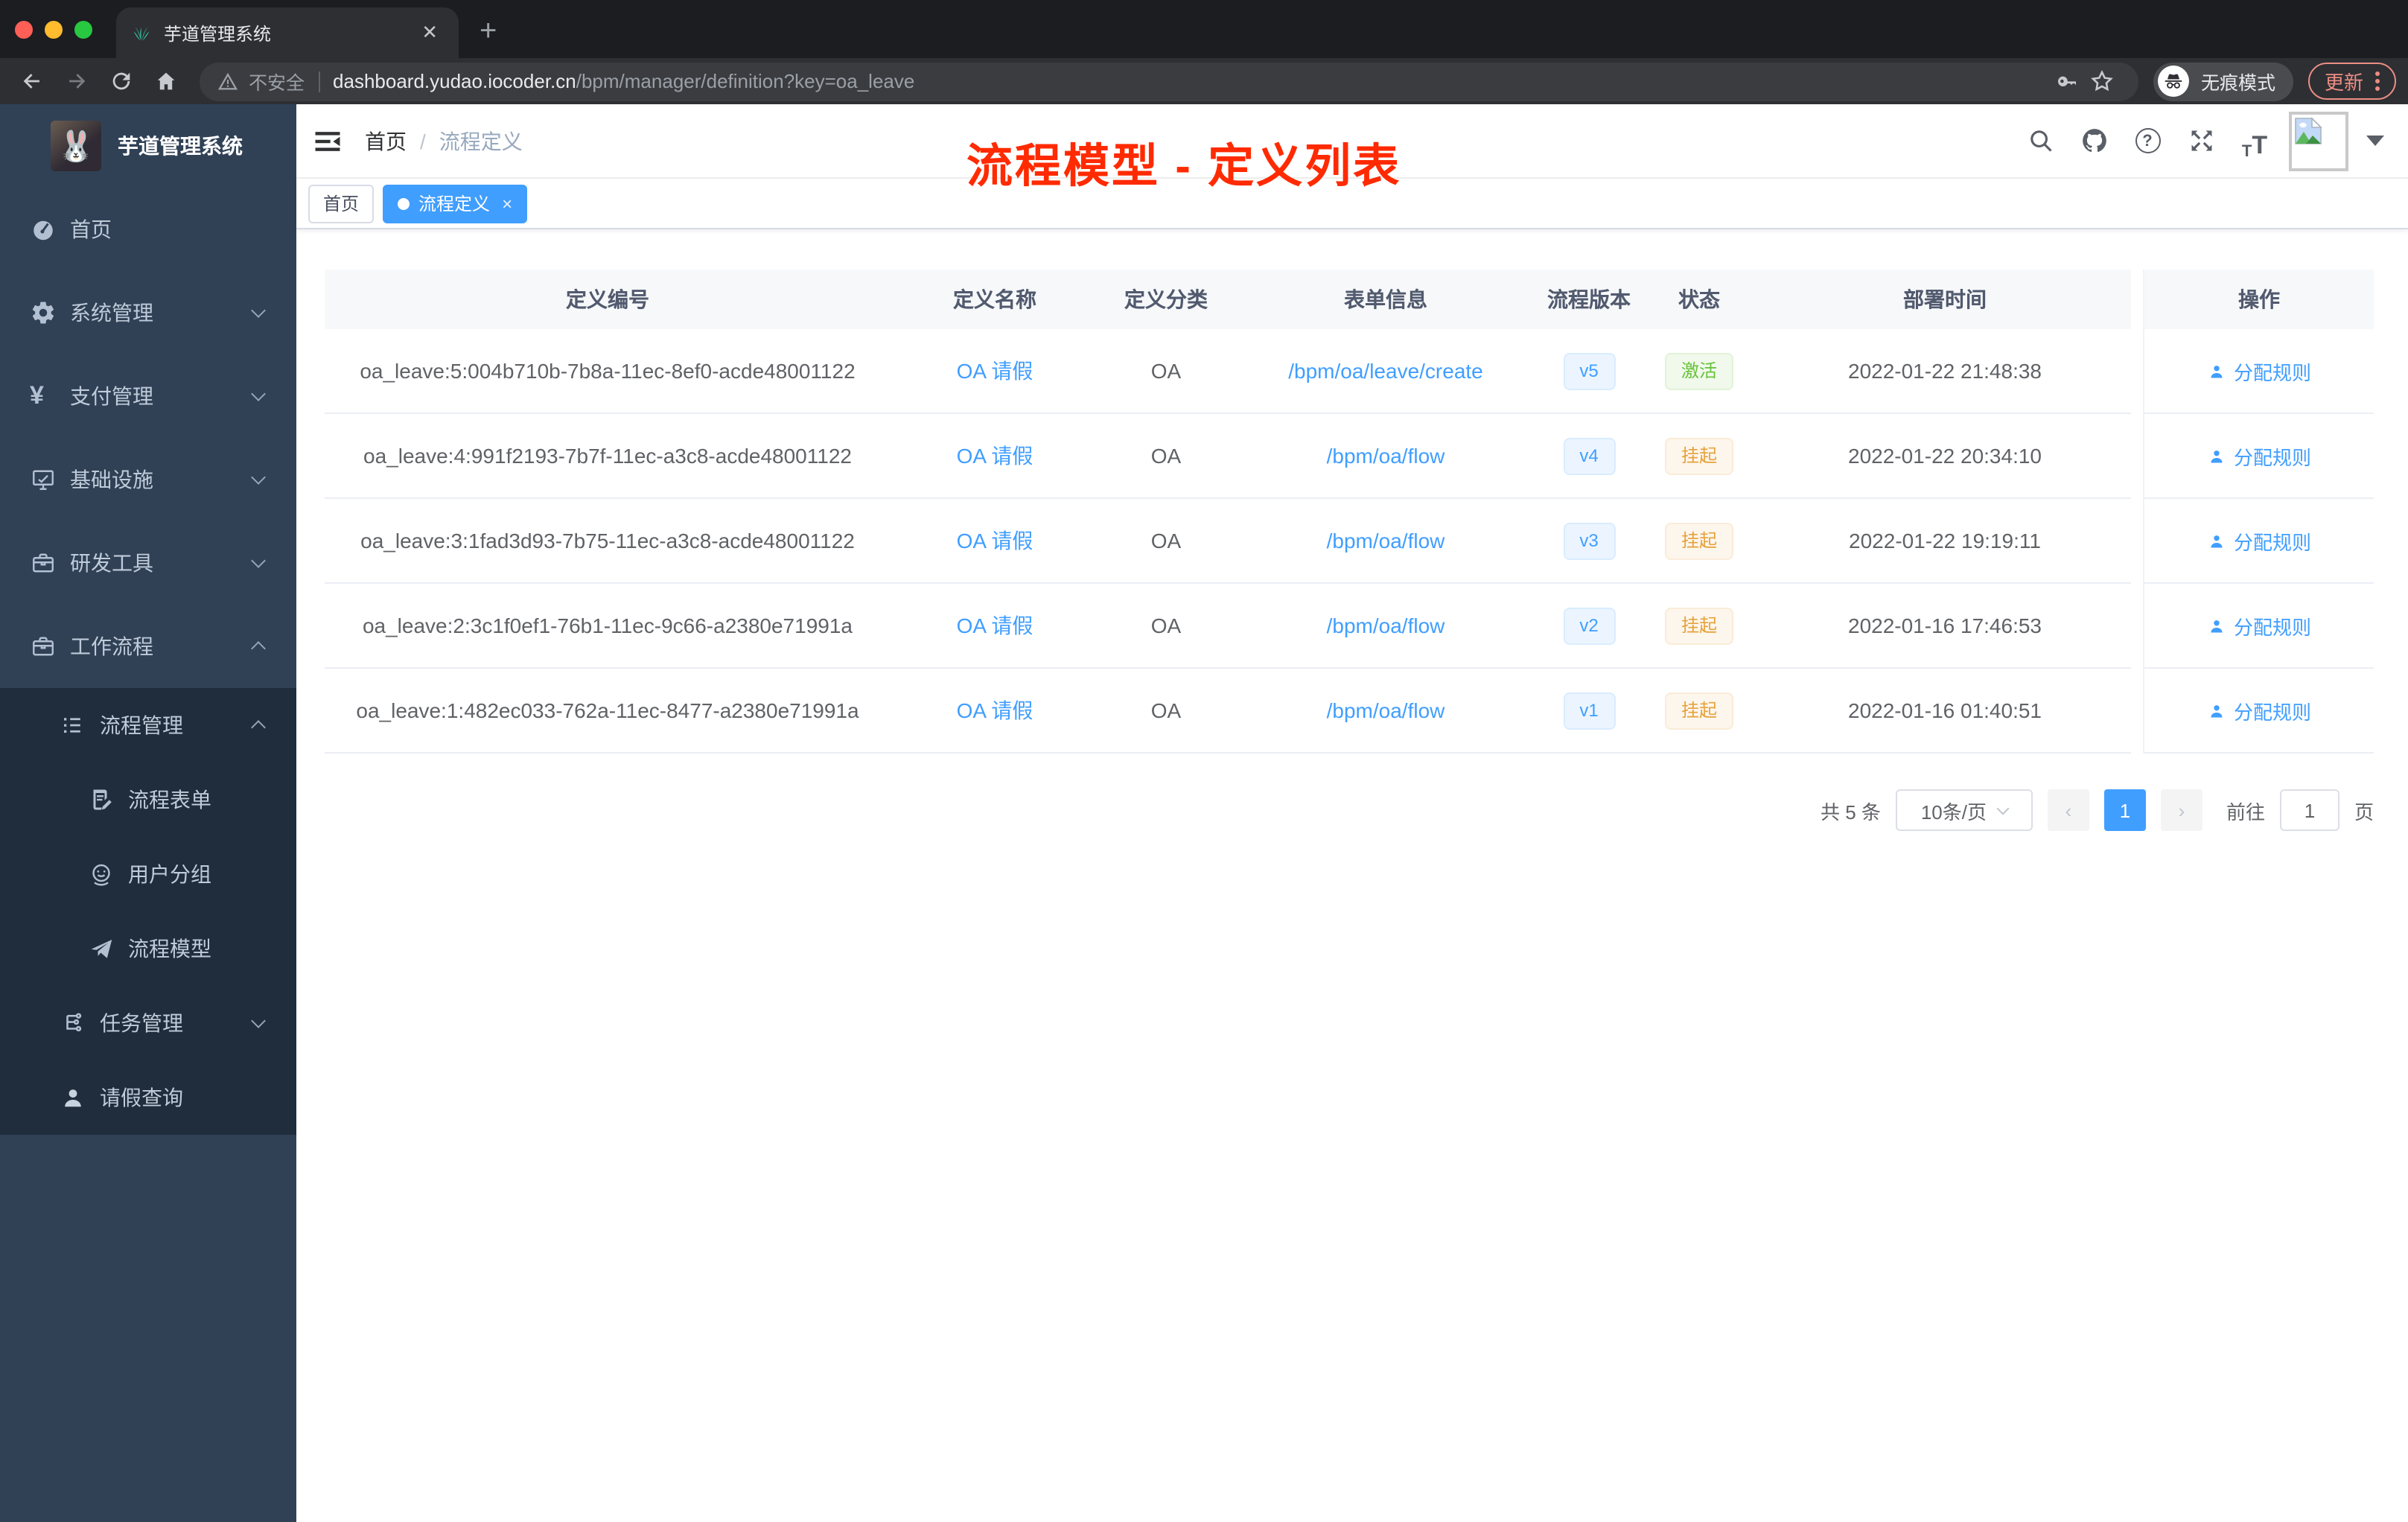 This screenshot has width=2408, height=1522. I want to click on list-tree-icon, so click(73, 725).